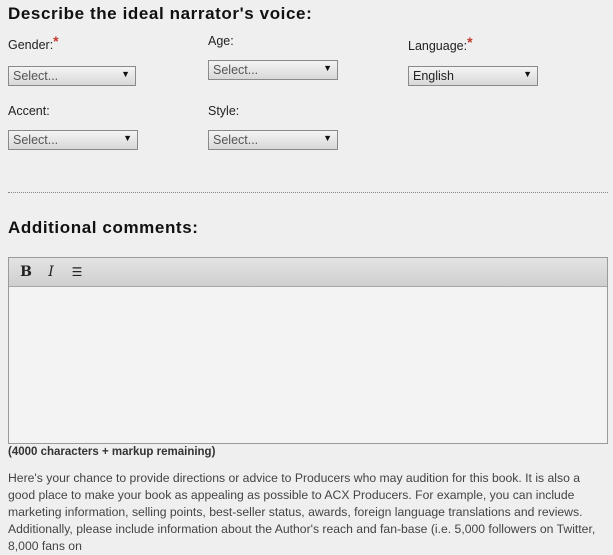 This screenshot has height=555, width=613. What do you see at coordinates (73, 140) in the screenshot?
I see `accent-select: Select... ▼` at bounding box center [73, 140].